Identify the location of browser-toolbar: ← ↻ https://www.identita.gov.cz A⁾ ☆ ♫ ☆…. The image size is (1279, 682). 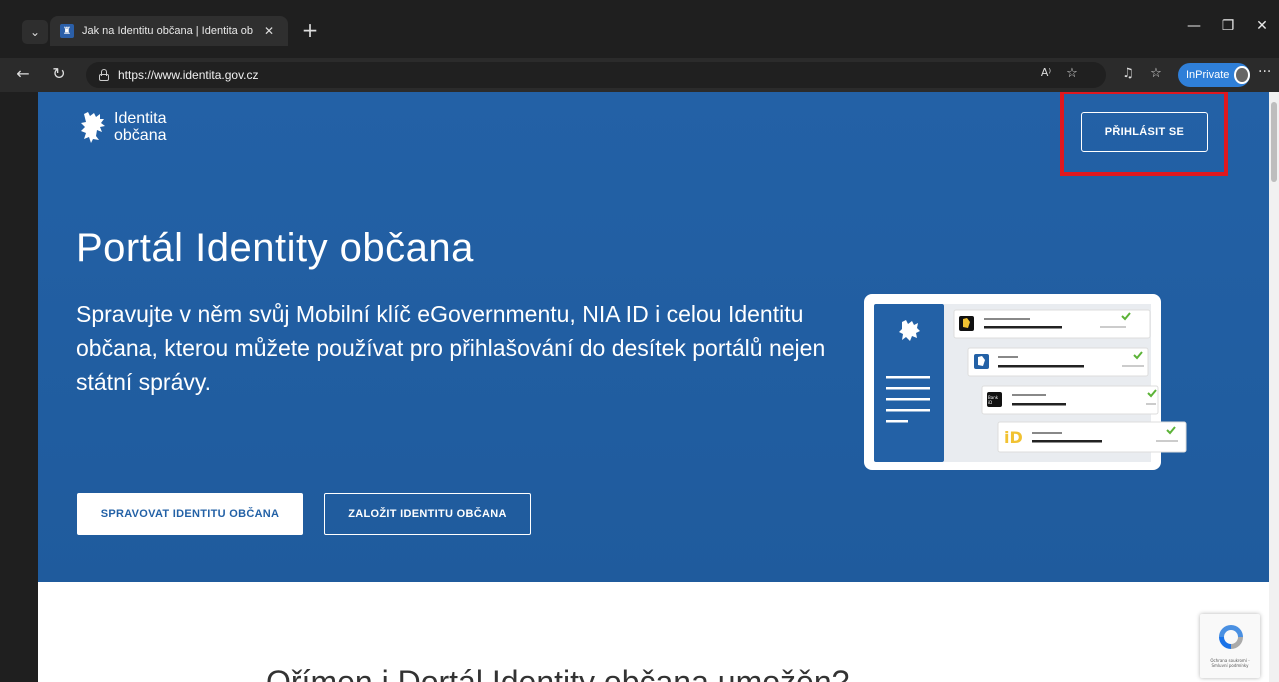
(639, 75).